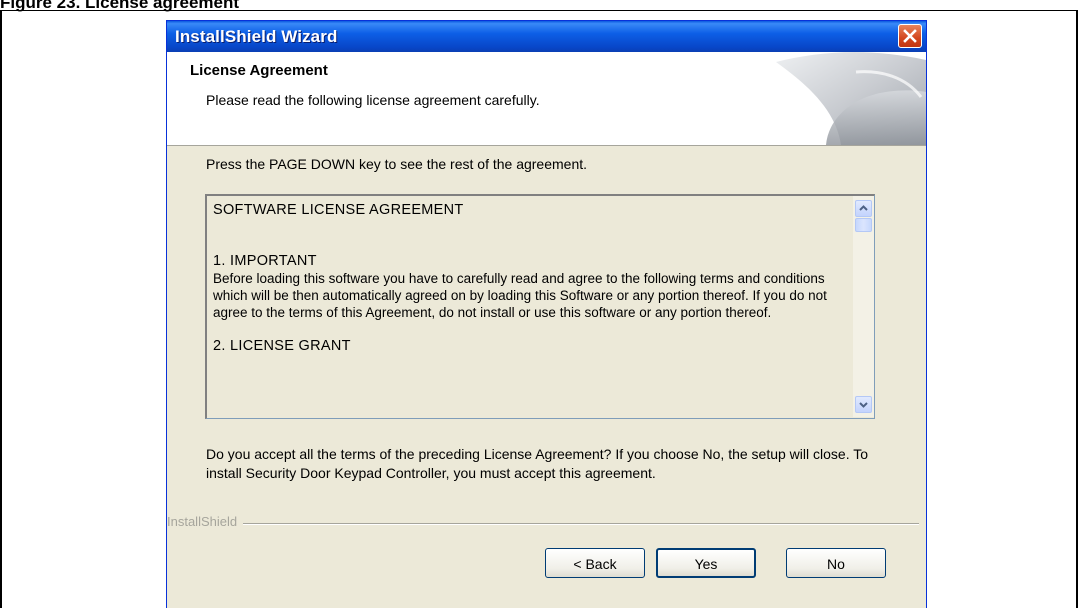  I want to click on chevron-down-icon, so click(863, 405).